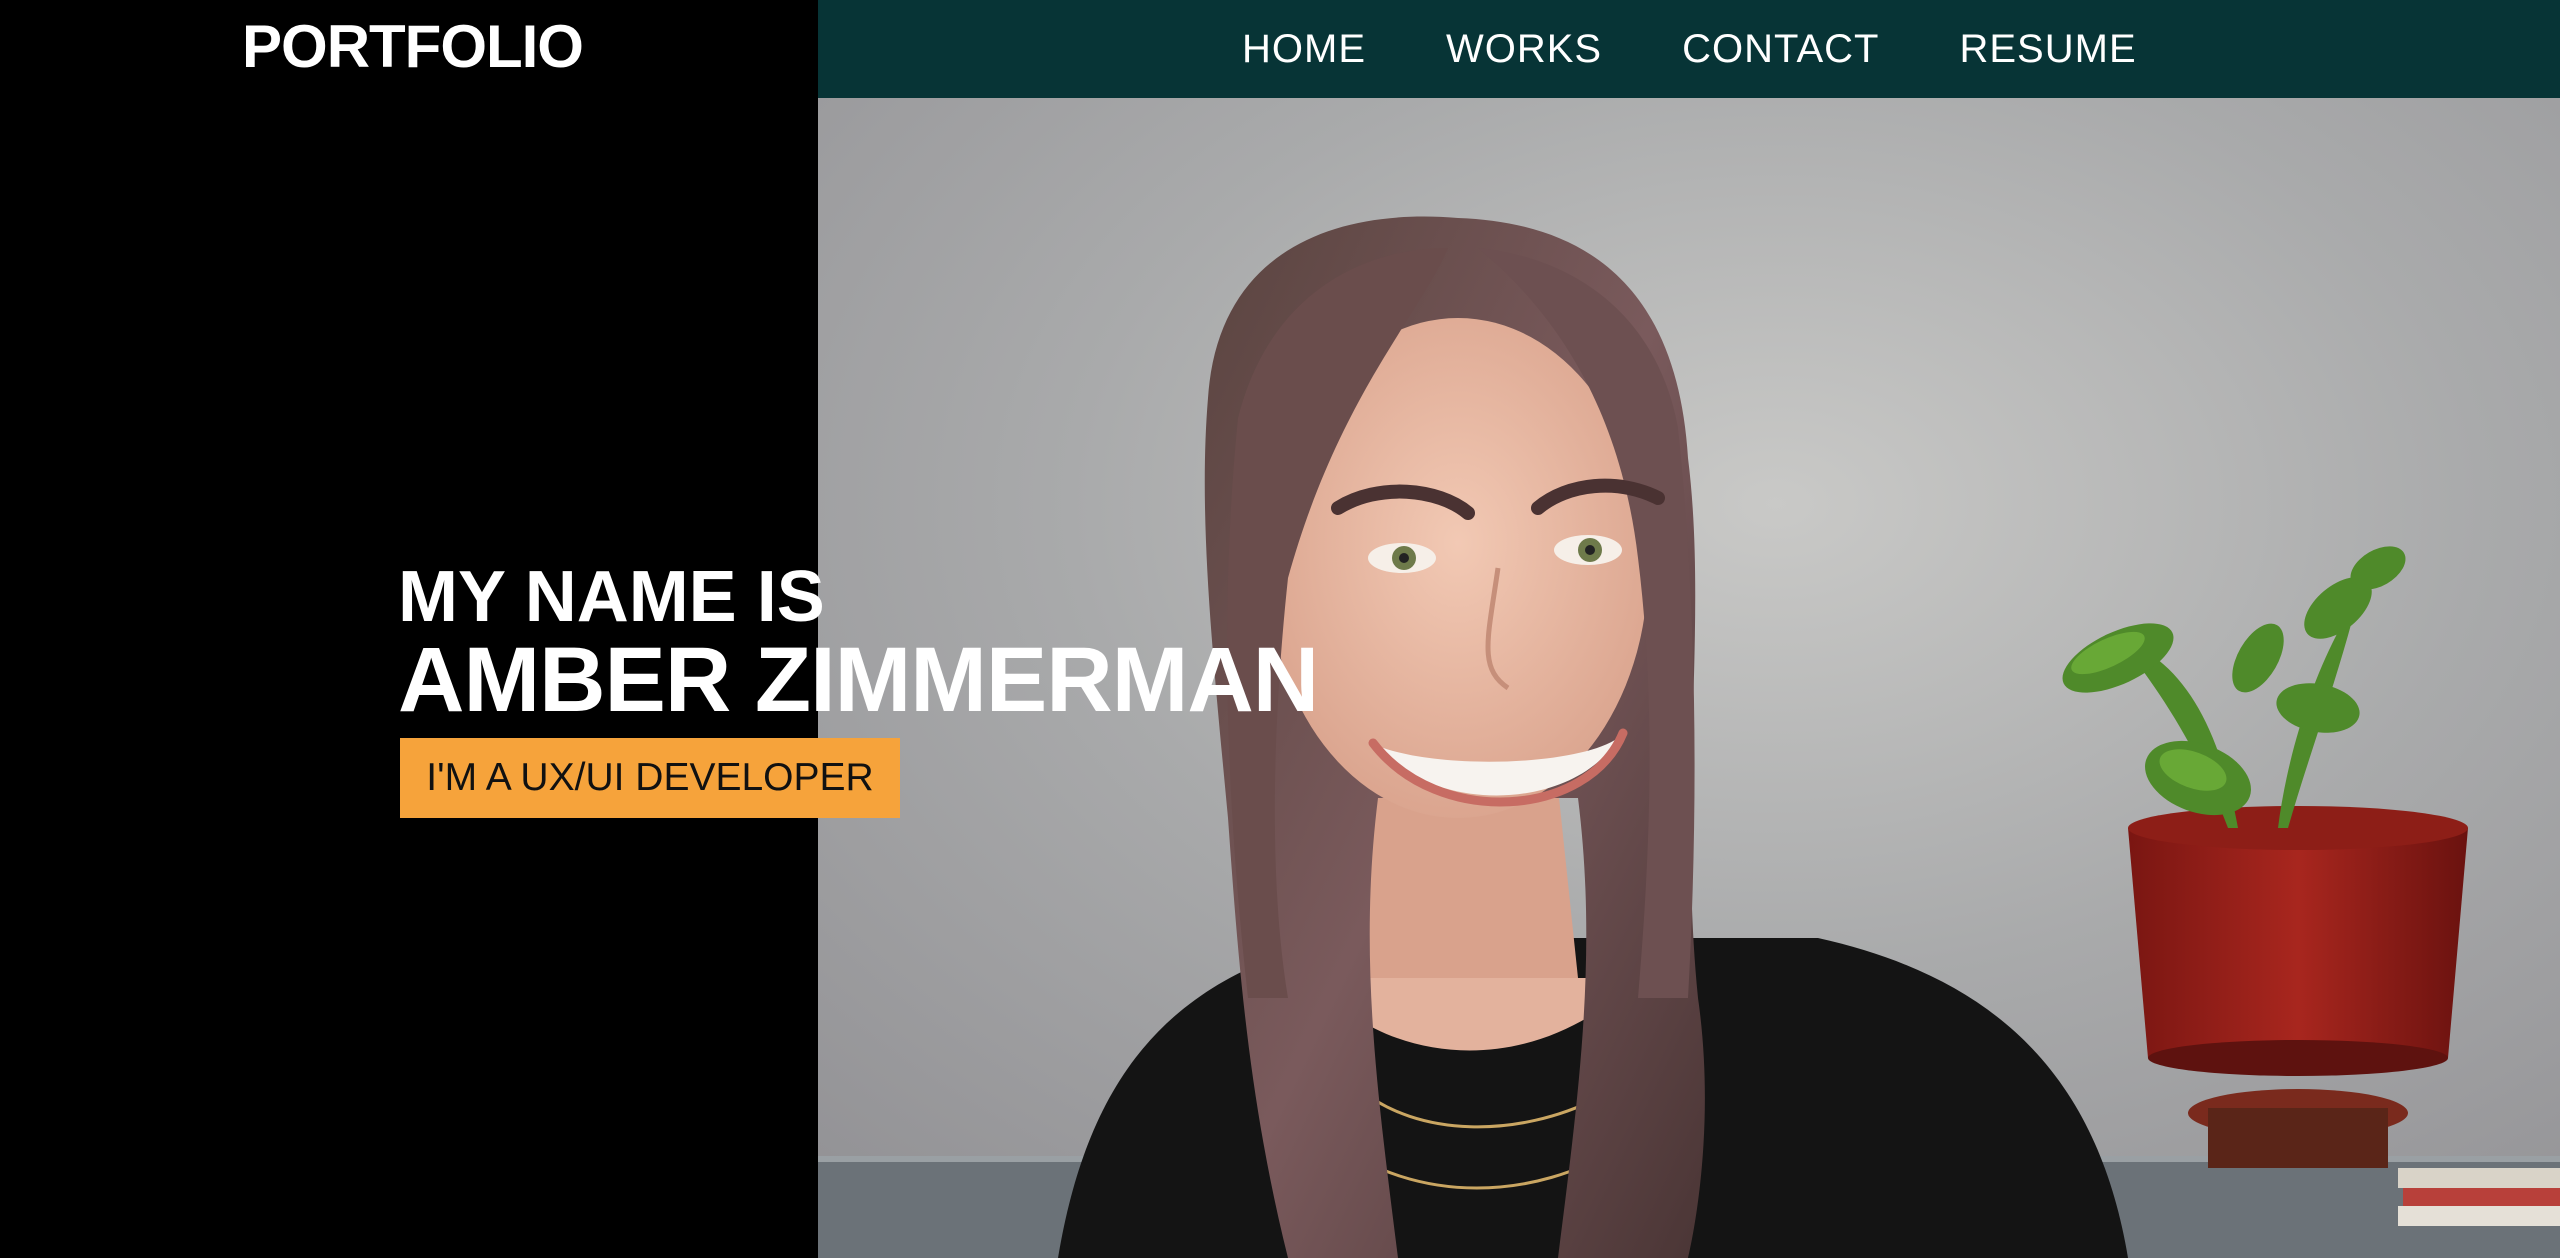 This screenshot has height=1258, width=2560. Describe the element at coordinates (1304, 49) in the screenshot. I see `nav-link-home: HOME` at that location.